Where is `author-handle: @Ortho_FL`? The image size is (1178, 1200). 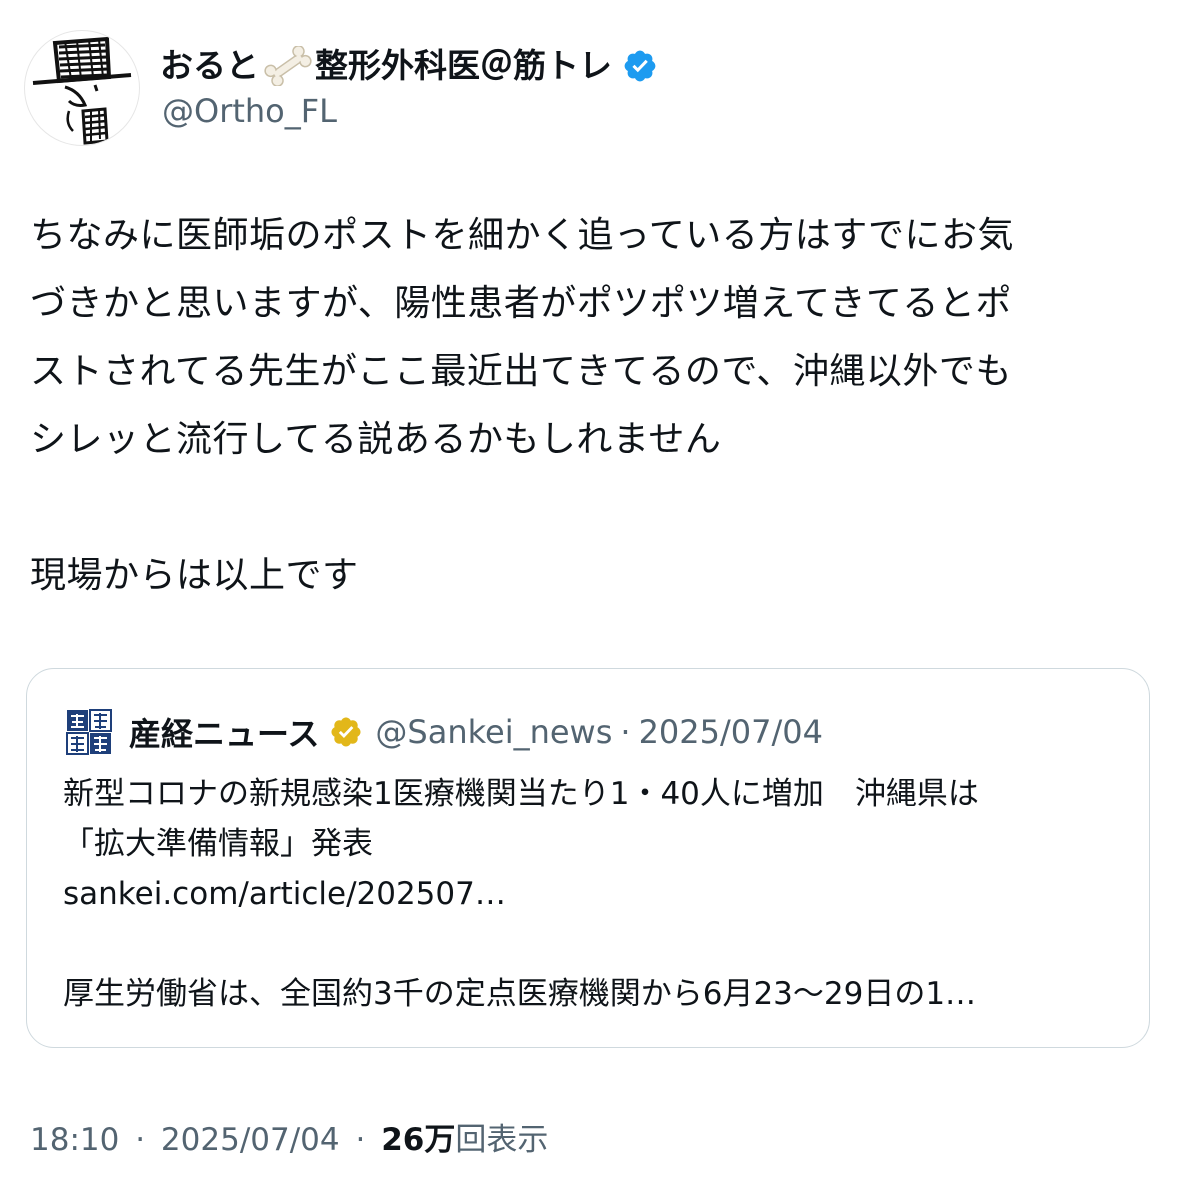
author-handle: @Ortho_FL is located at coordinates (249, 111).